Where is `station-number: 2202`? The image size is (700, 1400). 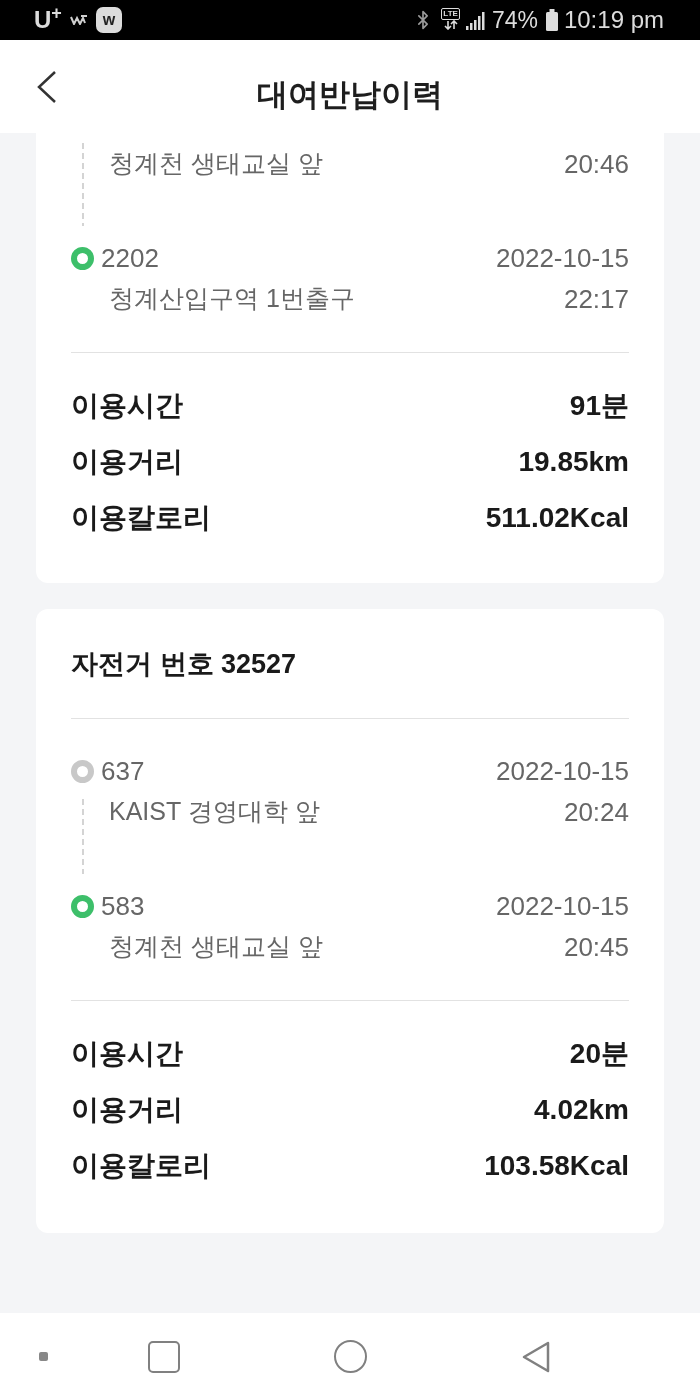 station-number: 2202 is located at coordinates (130, 258).